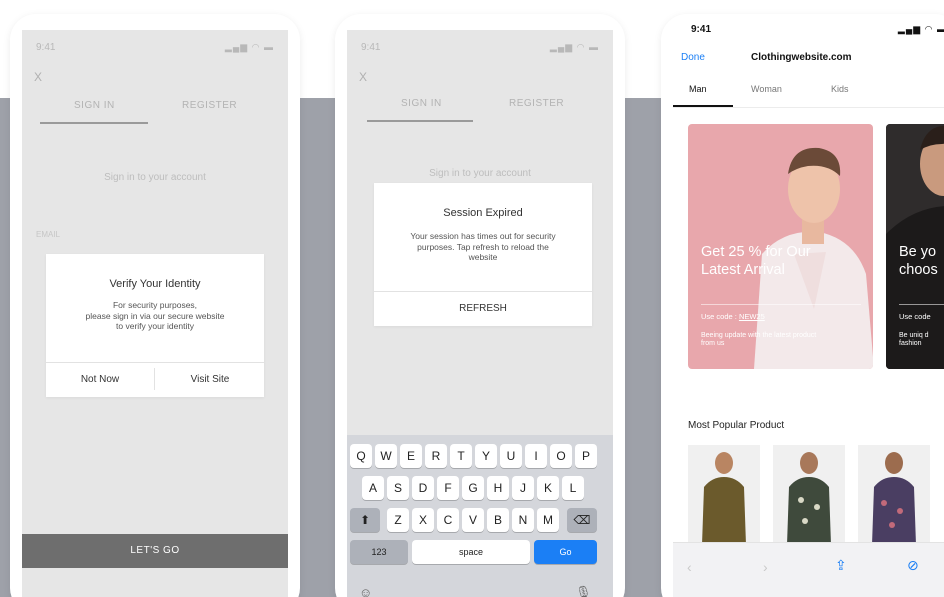 Image resolution: width=944 pixels, height=597 pixels. I want to click on promo-headline: Get 25 % for Our Latest Arrival, so click(756, 261).